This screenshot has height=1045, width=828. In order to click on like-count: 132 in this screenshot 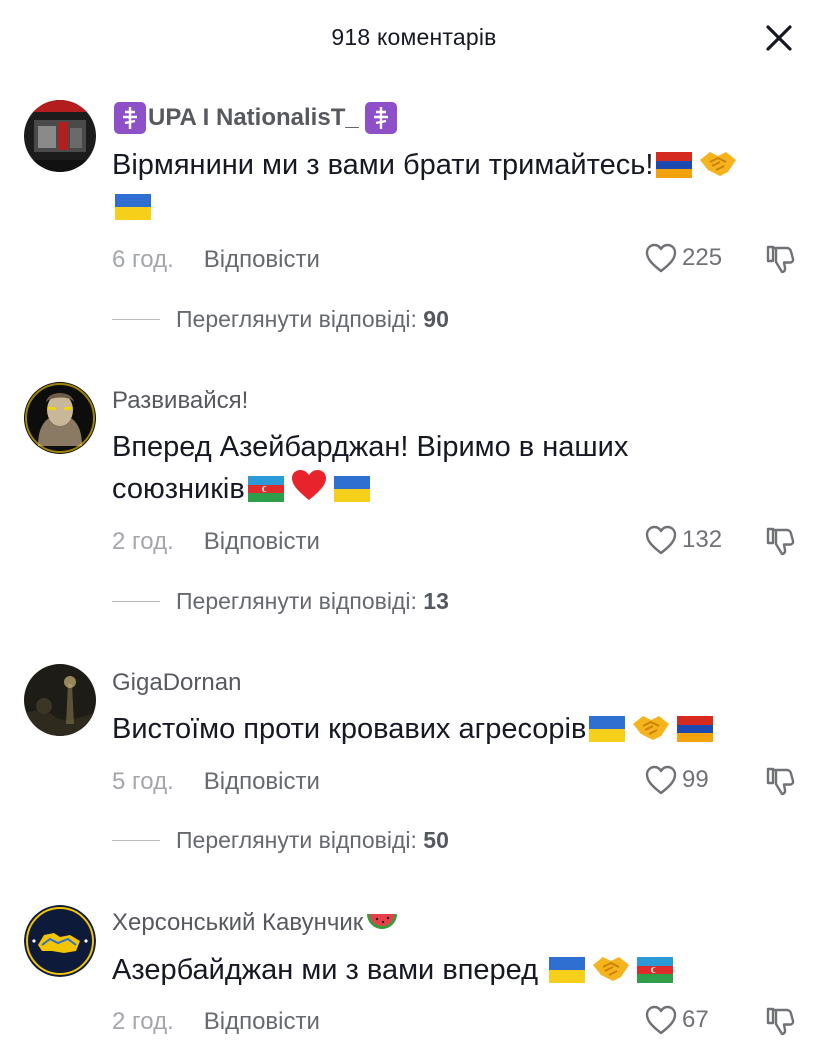, I will do `click(702, 539)`.